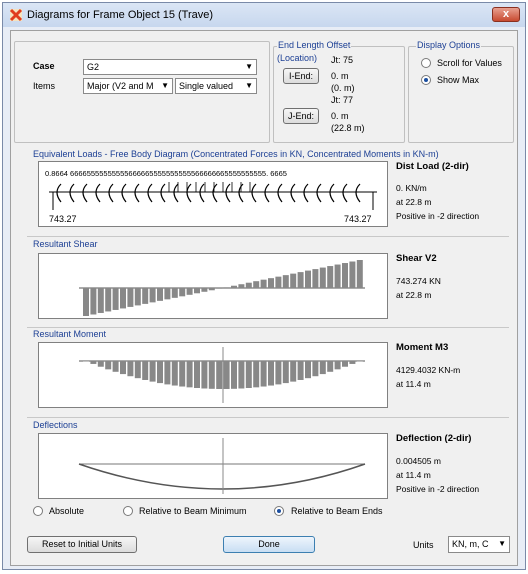 Image resolution: width=528 pixels, height=574 pixels. I want to click on units-label: Units, so click(423, 545).